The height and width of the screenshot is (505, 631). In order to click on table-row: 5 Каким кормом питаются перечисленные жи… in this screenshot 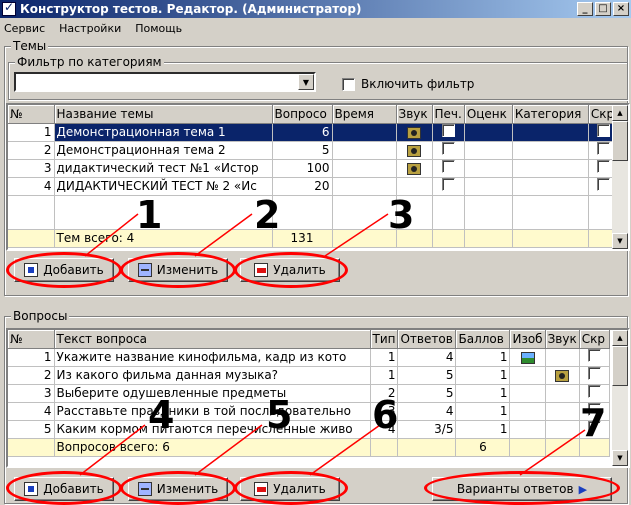, I will do `click(309, 429)`.